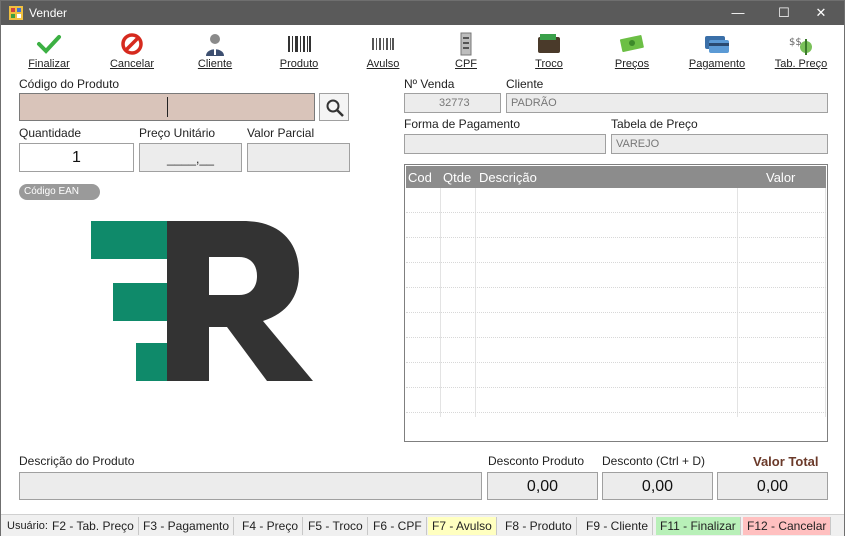 The width and height of the screenshot is (845, 536). I want to click on produto-label: Produto, so click(299, 64).